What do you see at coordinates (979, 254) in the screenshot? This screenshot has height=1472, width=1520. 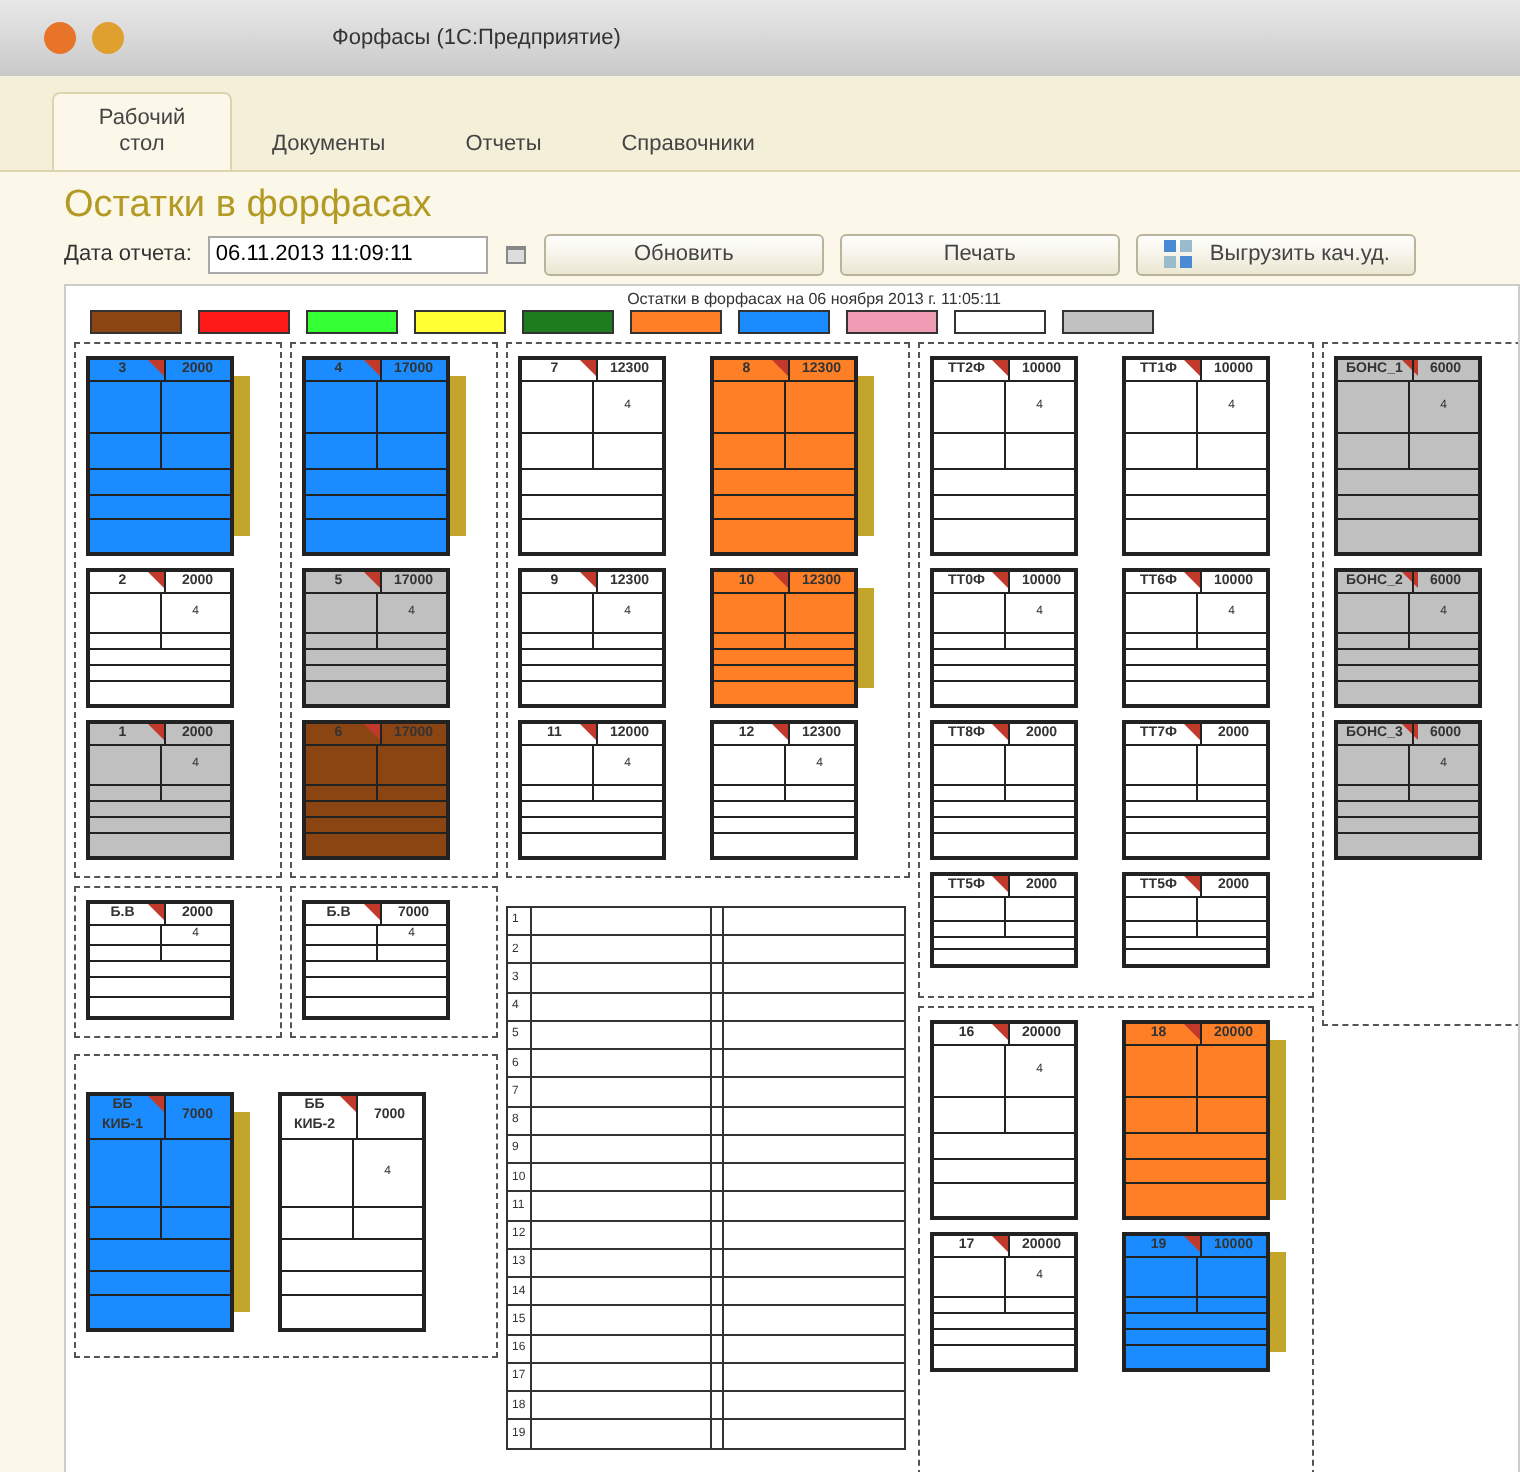 I see `toolbar-button: Печать` at bounding box center [979, 254].